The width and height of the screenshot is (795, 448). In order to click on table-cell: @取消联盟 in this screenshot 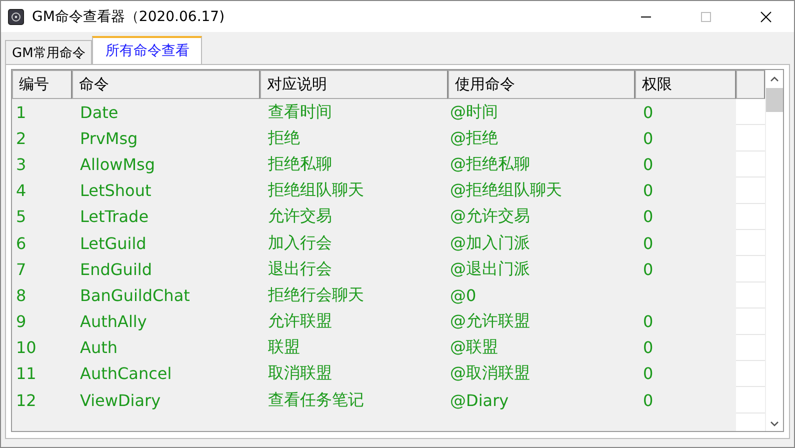, I will do `click(490, 373)`.